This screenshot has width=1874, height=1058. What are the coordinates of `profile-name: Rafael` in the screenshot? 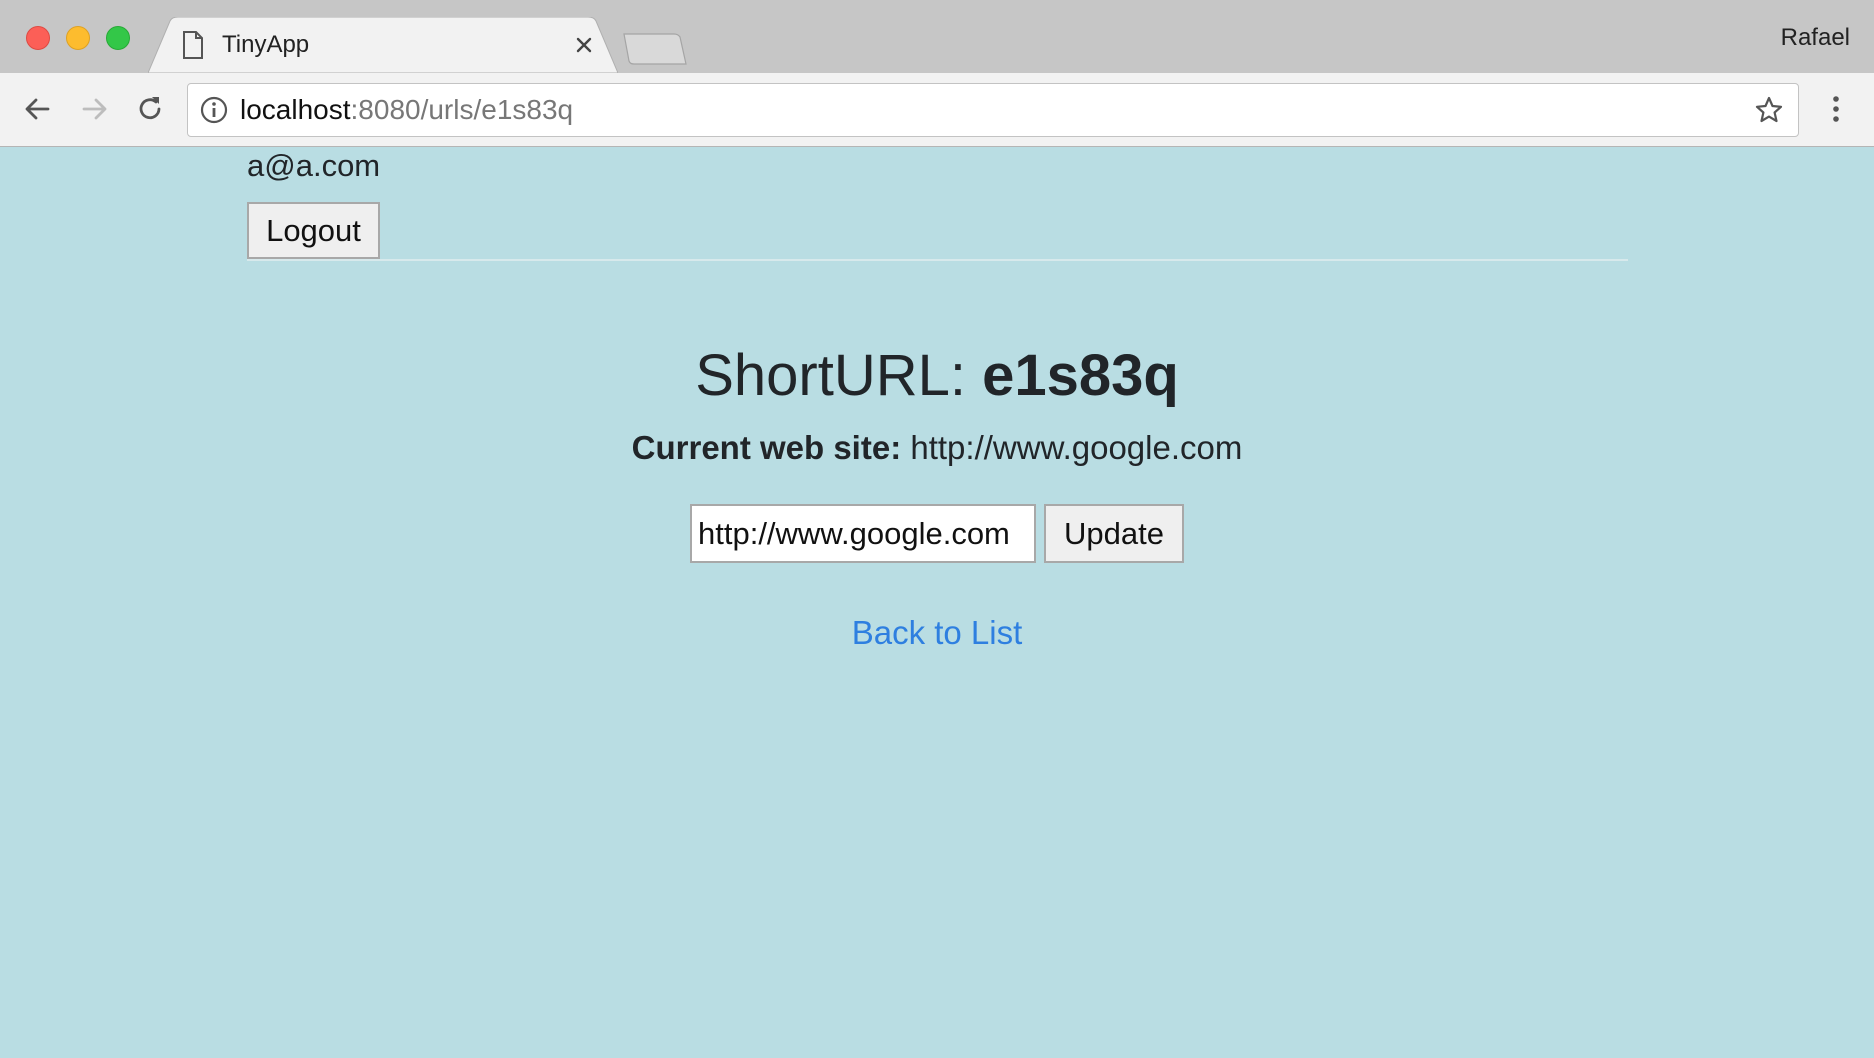 It's located at (1815, 38).